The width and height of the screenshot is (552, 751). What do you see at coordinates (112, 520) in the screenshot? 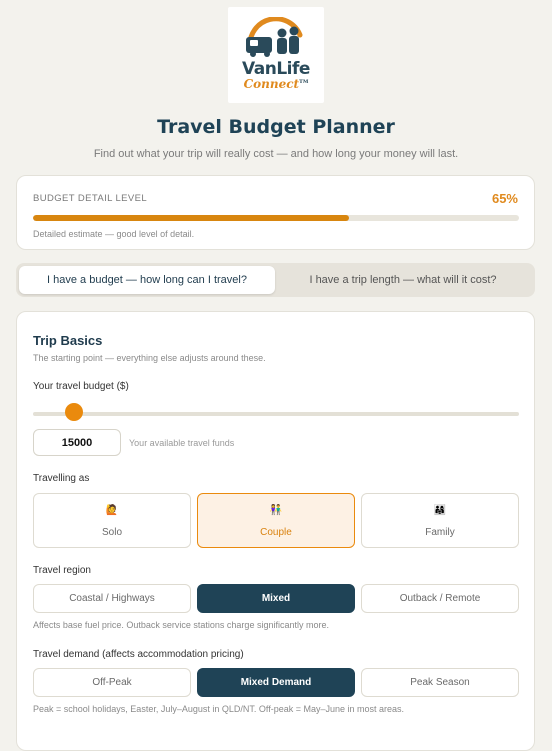
I see `travel-option-solo: 🙋 Solo` at bounding box center [112, 520].